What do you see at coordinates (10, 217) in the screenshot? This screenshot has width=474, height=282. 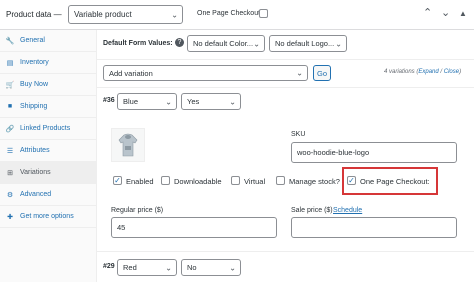 I see `plugin-icon: ✚` at bounding box center [10, 217].